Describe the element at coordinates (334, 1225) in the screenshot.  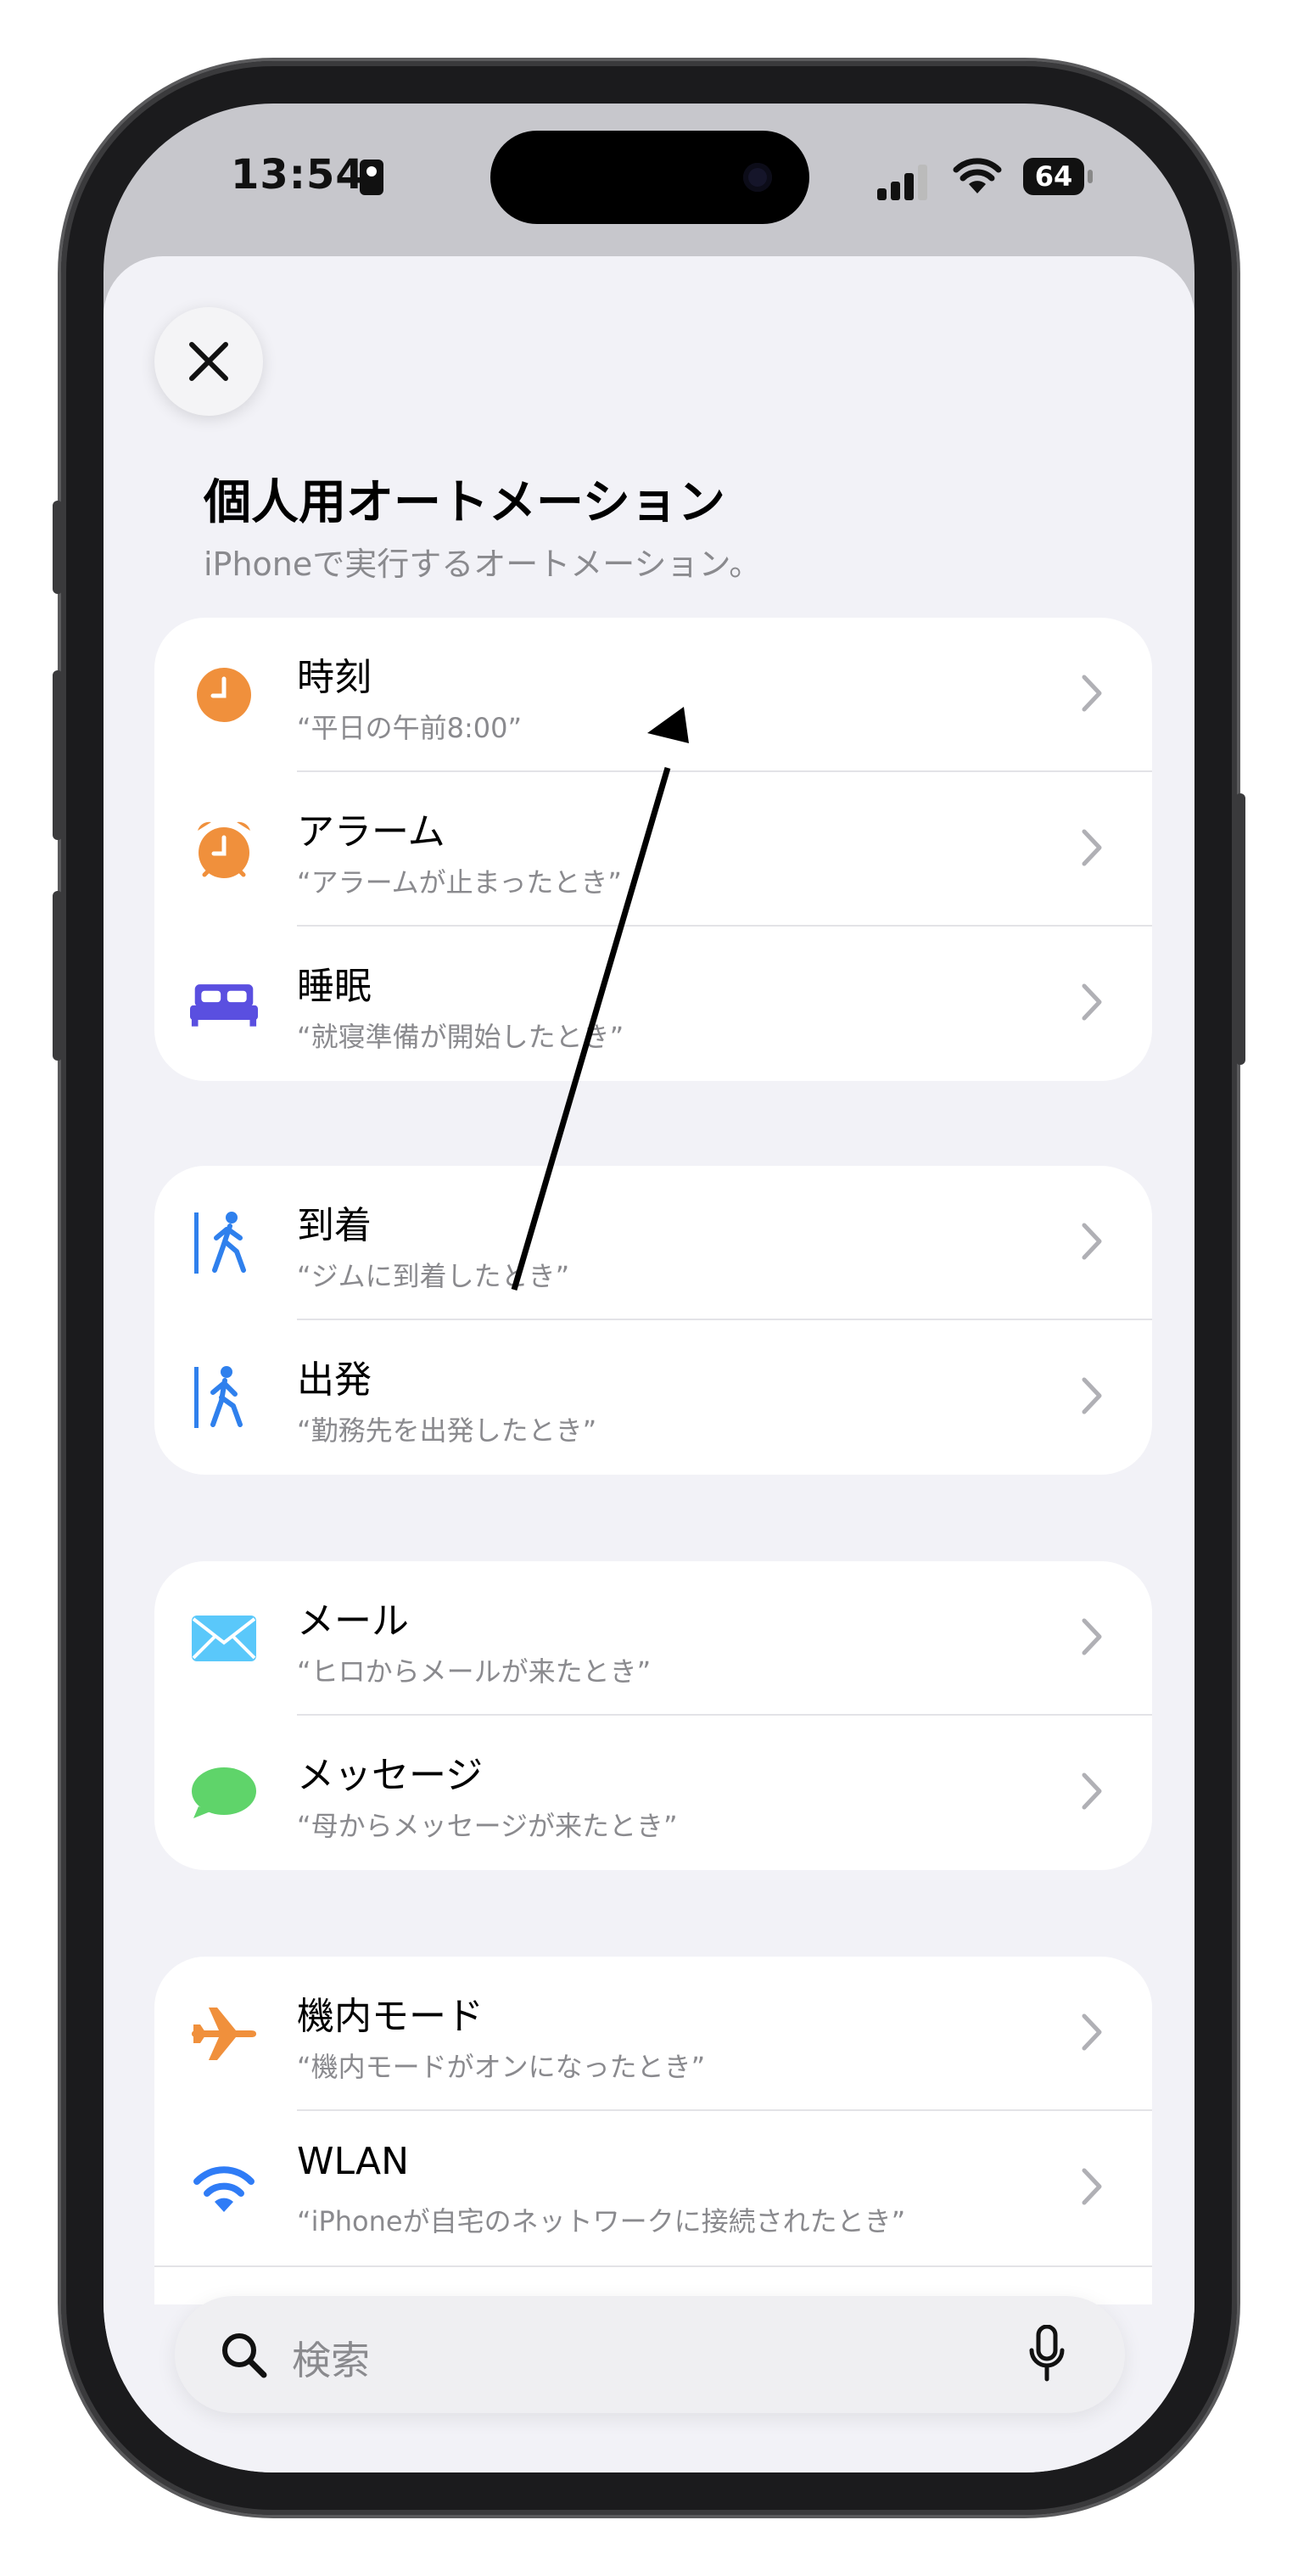
I see `row-title: 到着` at that location.